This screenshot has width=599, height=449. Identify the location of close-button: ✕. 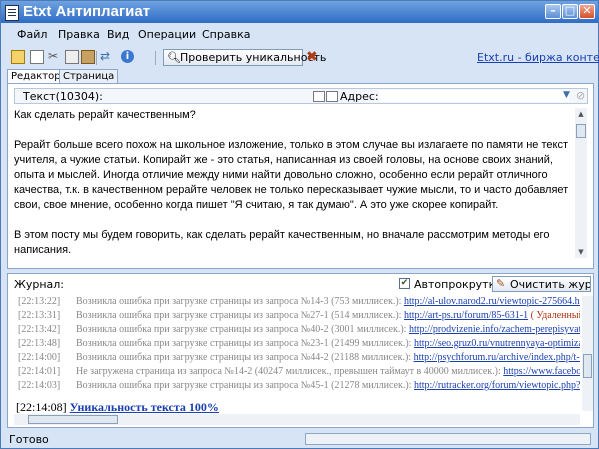
(587, 11).